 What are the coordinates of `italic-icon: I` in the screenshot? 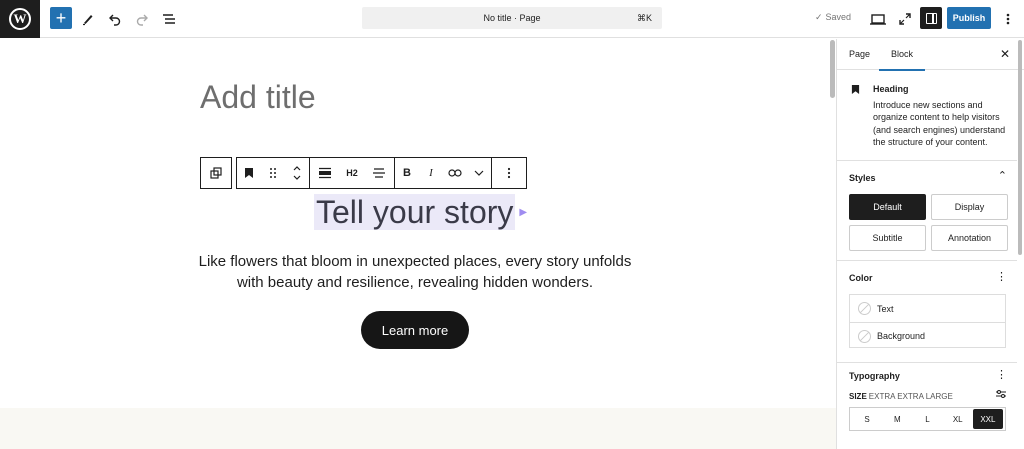 It's located at (431, 173).